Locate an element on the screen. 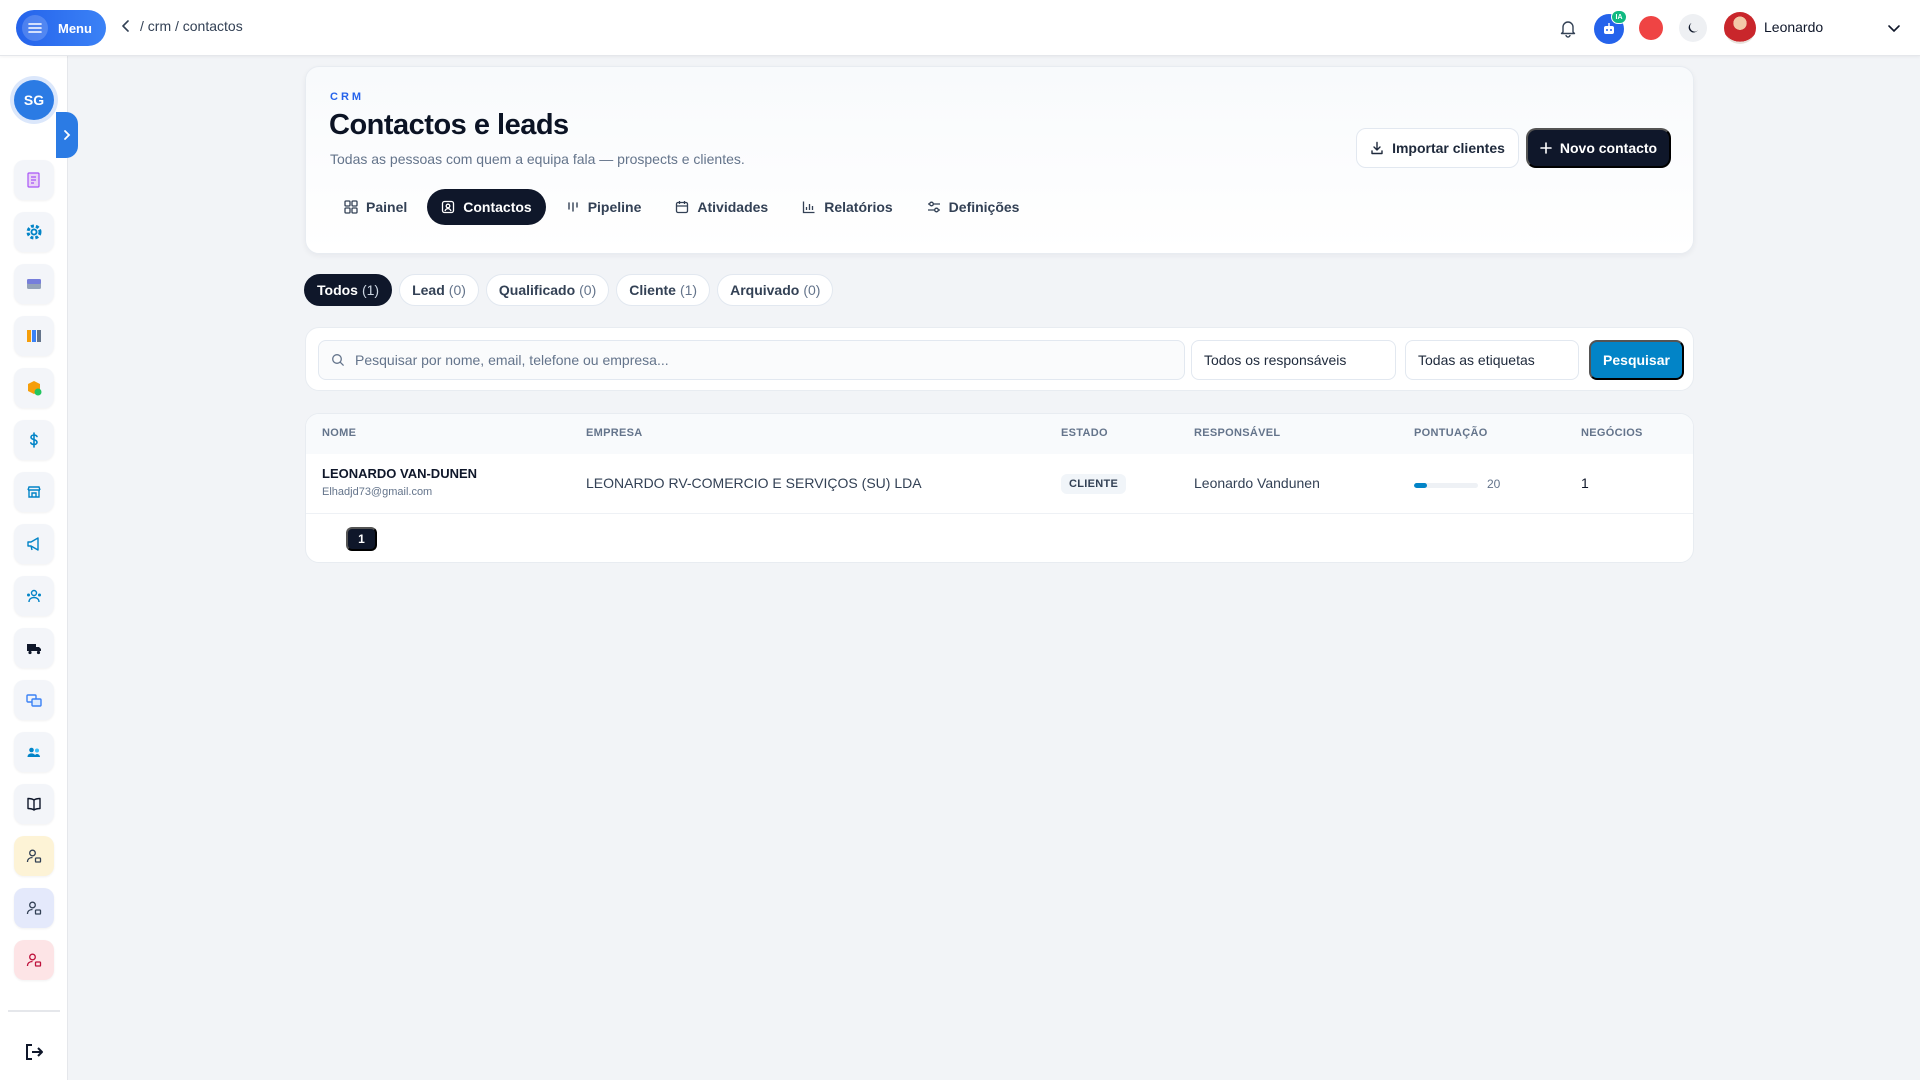 Image resolution: width=1920 pixels, height=1080 pixels. receipt-icon is located at coordinates (33, 180).